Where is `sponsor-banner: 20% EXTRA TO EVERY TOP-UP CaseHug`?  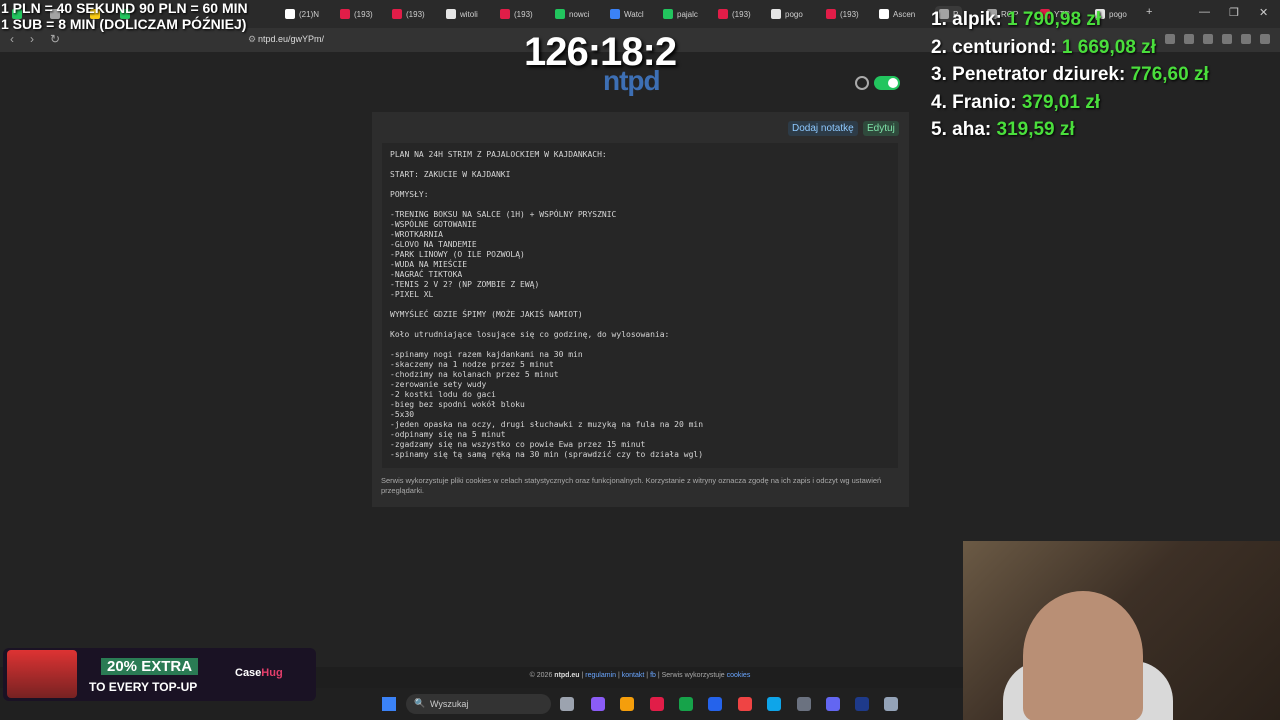 sponsor-banner: 20% EXTRA TO EVERY TOP-UP CaseHug is located at coordinates (159, 674).